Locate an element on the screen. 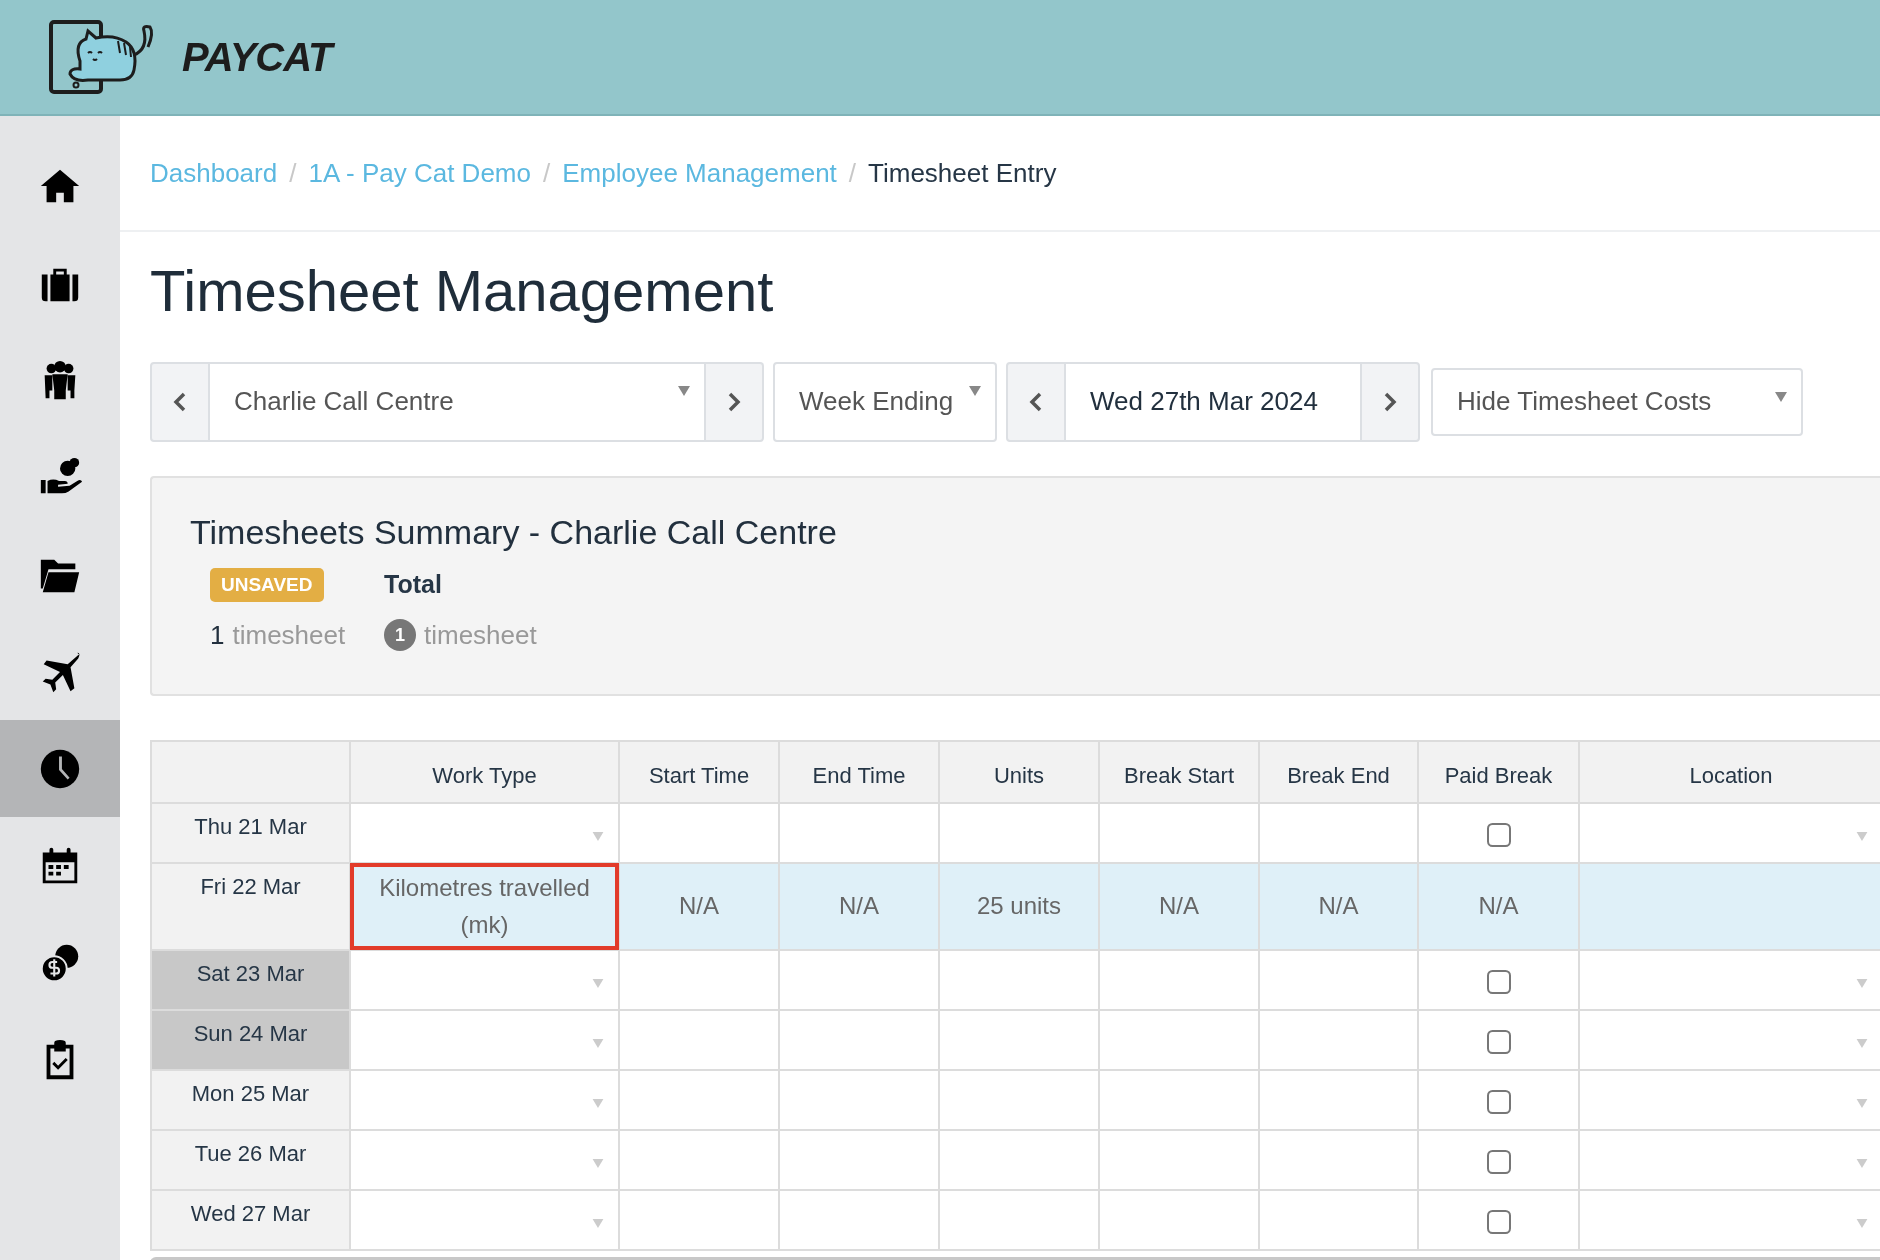  column-header: Paid Break is located at coordinates (1498, 771).